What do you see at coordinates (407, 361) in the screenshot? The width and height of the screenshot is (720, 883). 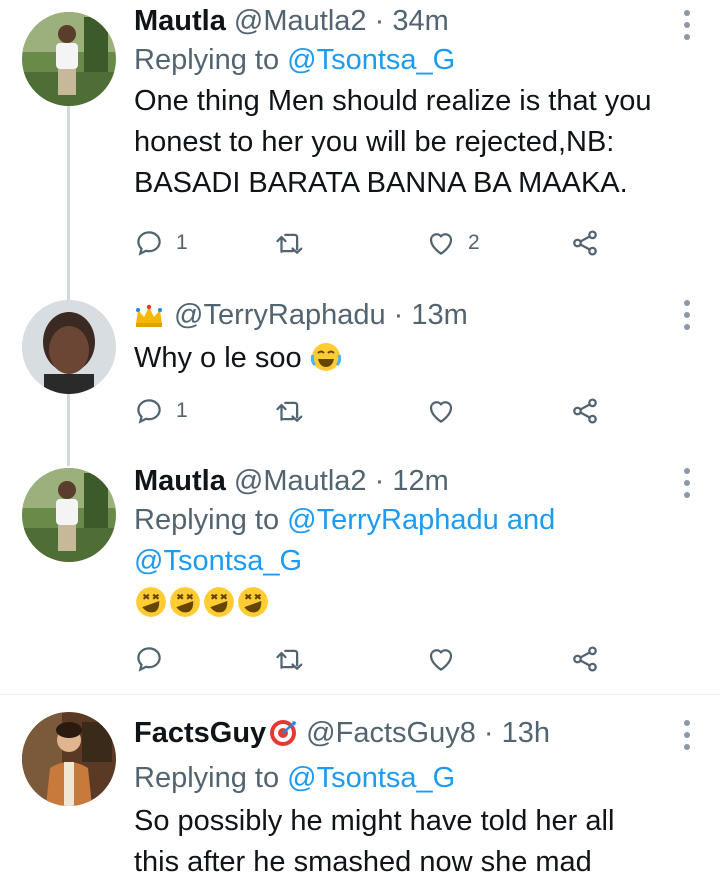 I see `tweet-text: Why o le soo` at bounding box center [407, 361].